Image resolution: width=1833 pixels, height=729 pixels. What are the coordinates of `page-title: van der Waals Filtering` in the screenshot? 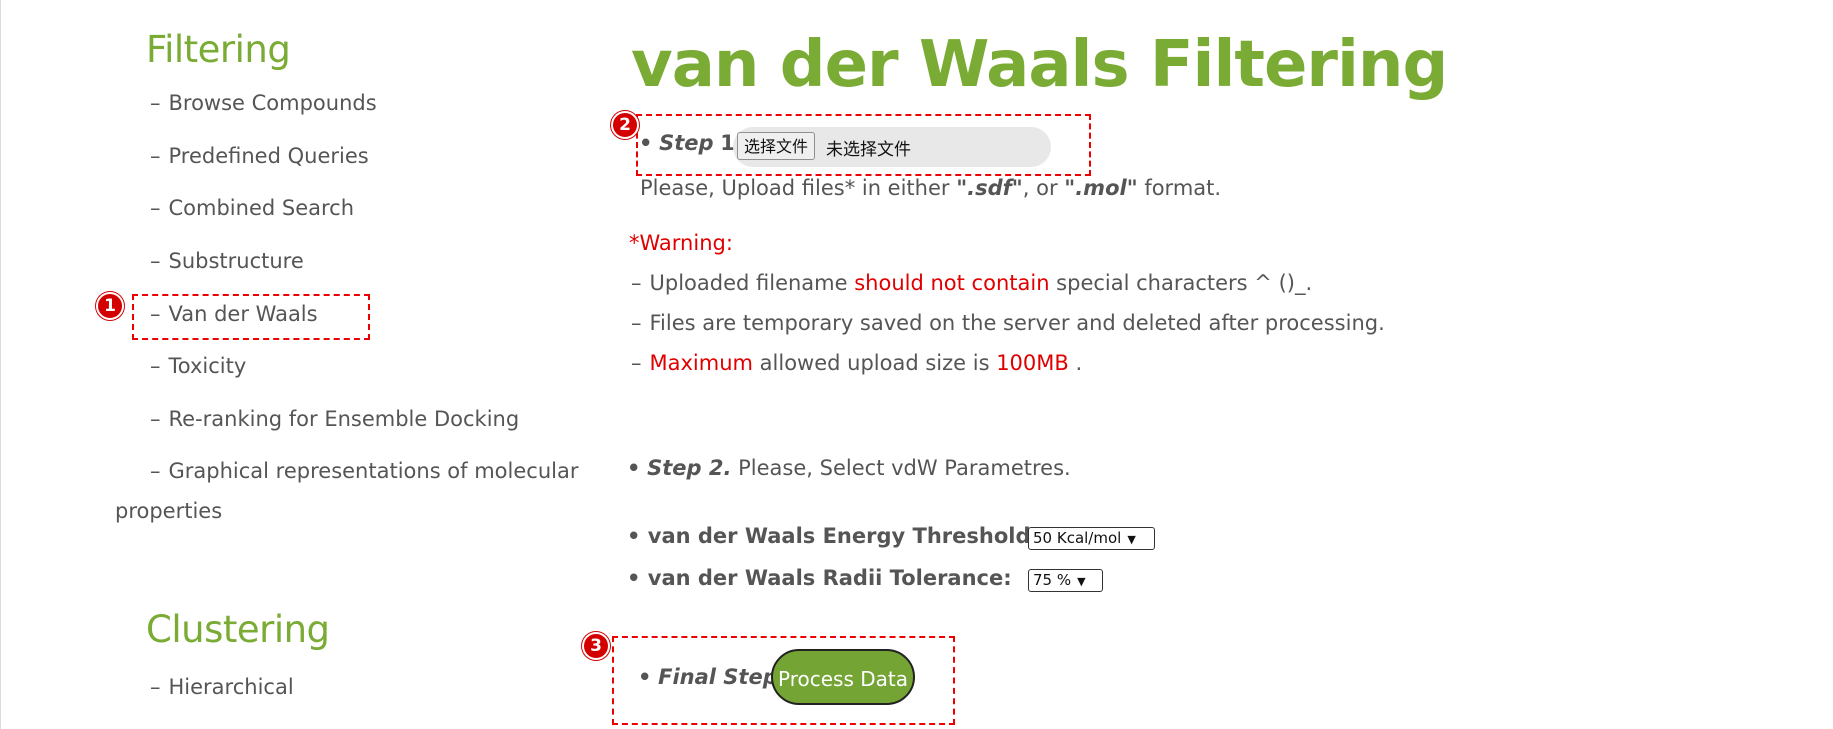 It's located at (1039, 65).